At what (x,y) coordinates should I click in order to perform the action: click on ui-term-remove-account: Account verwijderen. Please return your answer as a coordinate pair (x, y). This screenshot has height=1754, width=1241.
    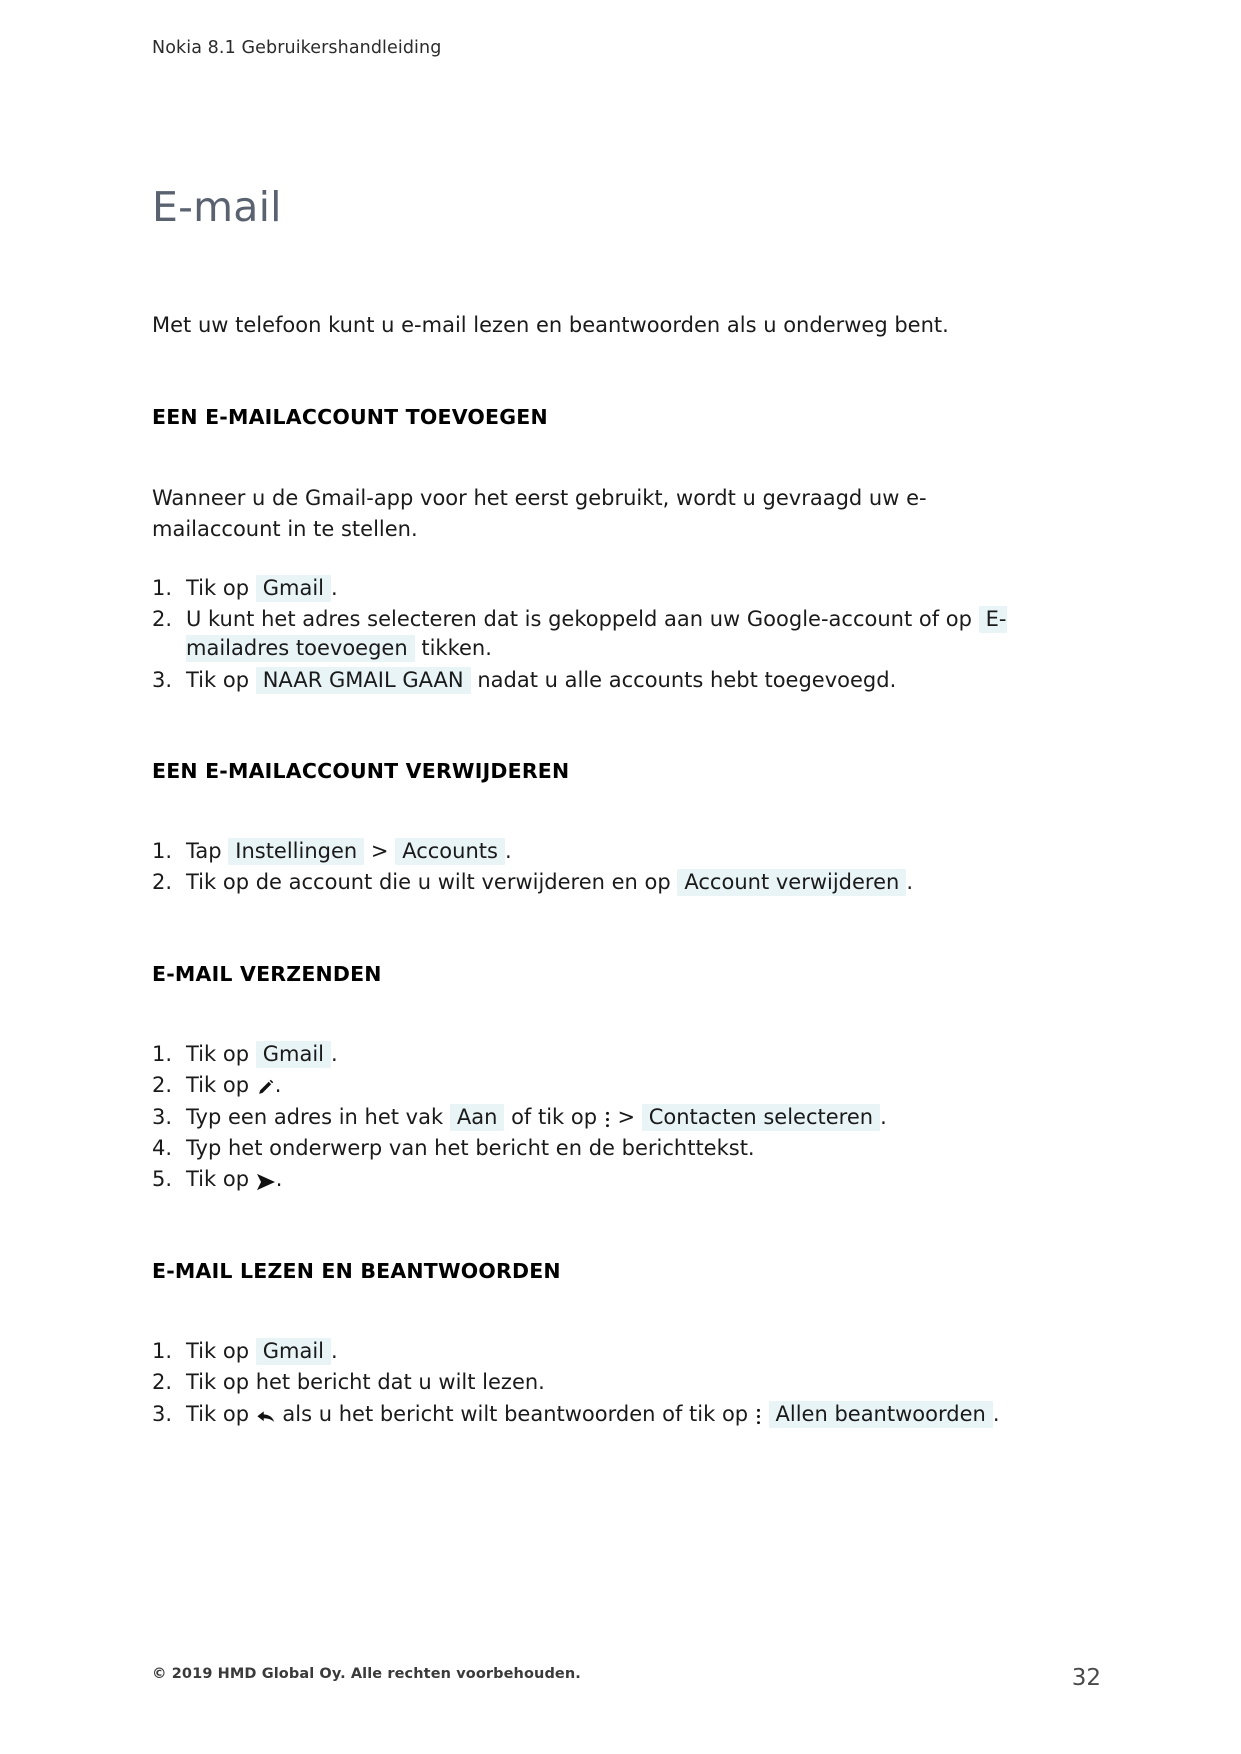
    Looking at the image, I should click on (792, 883).